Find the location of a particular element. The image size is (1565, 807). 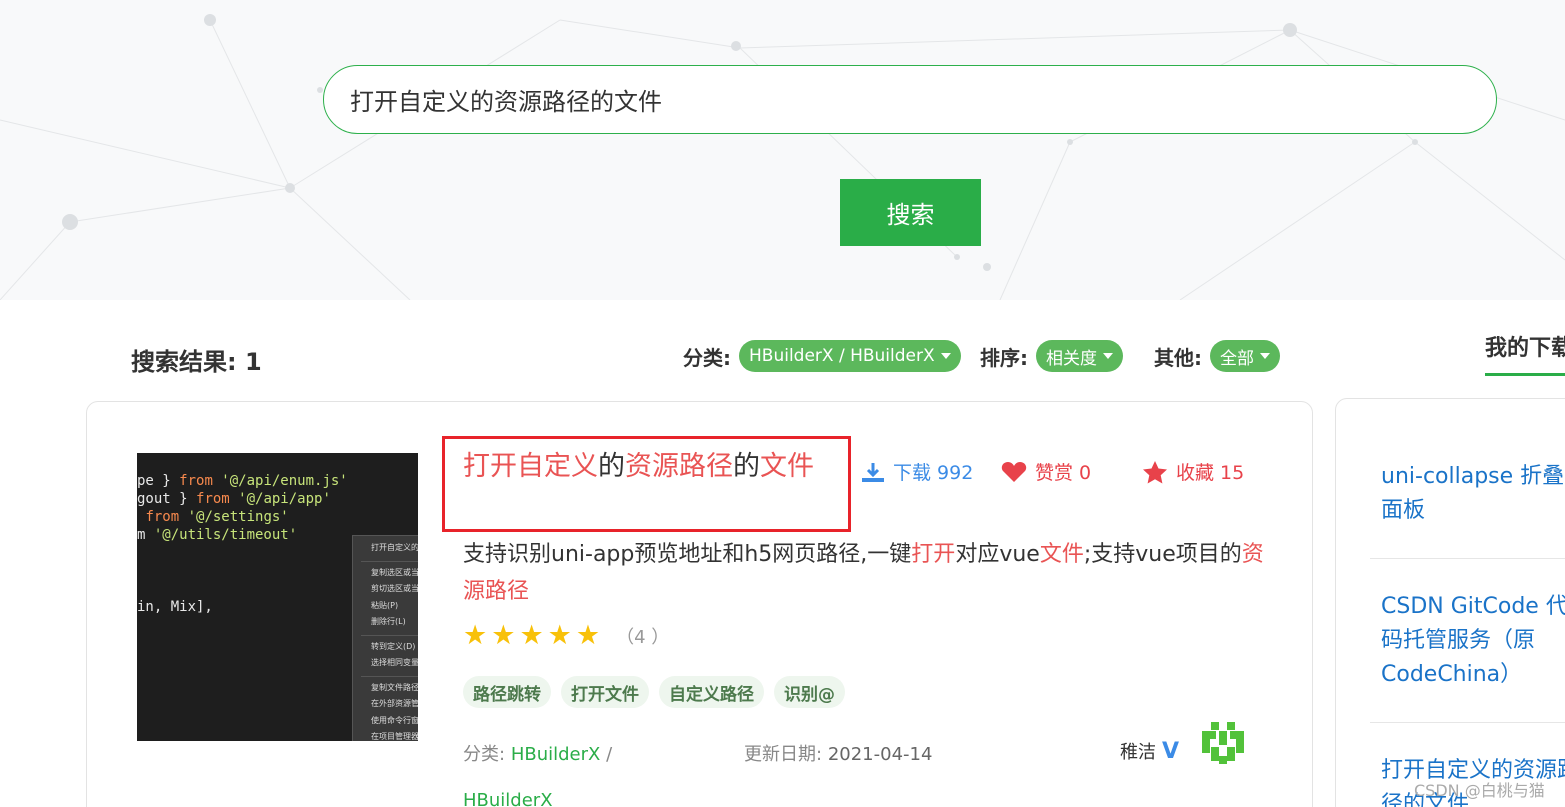

code-line: in, Mix], is located at coordinates (175, 607).